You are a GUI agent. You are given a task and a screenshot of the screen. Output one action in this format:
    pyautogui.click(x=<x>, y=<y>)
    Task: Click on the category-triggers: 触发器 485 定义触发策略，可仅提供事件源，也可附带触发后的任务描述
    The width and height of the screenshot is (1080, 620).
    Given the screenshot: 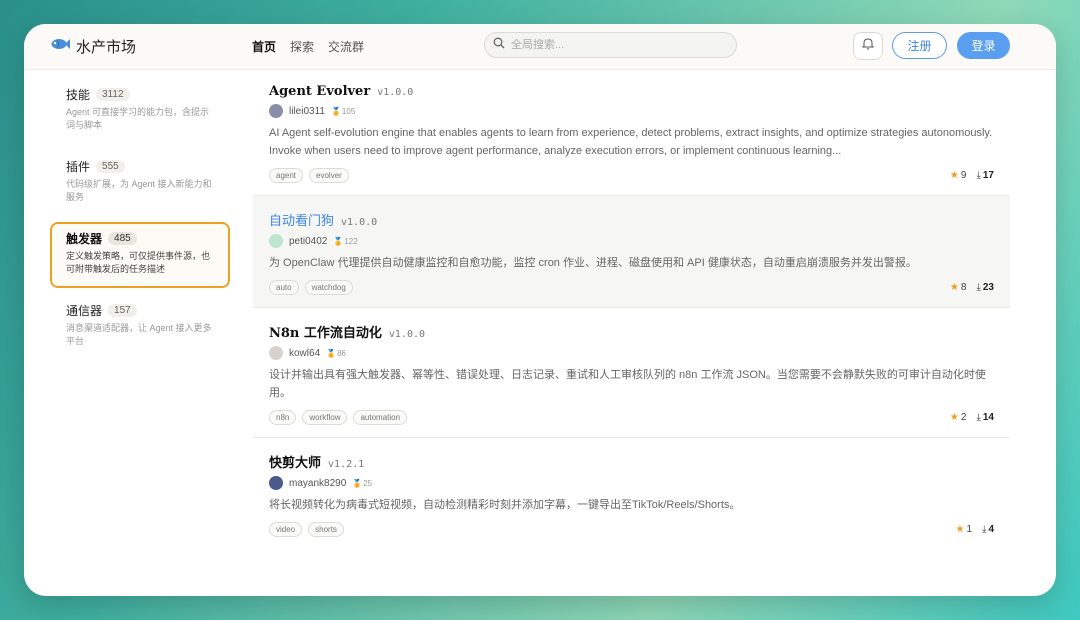 What is the action you would take?
    pyautogui.click(x=140, y=255)
    